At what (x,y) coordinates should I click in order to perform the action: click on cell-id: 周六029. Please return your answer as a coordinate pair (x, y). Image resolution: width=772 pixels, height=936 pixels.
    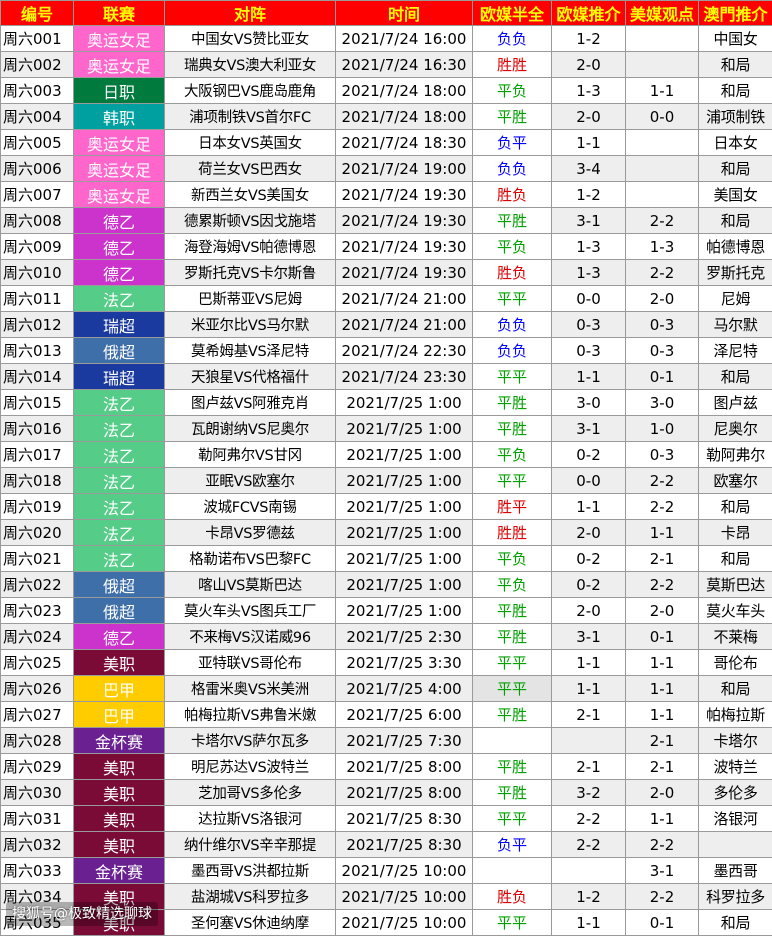
    Looking at the image, I should click on (37, 767).